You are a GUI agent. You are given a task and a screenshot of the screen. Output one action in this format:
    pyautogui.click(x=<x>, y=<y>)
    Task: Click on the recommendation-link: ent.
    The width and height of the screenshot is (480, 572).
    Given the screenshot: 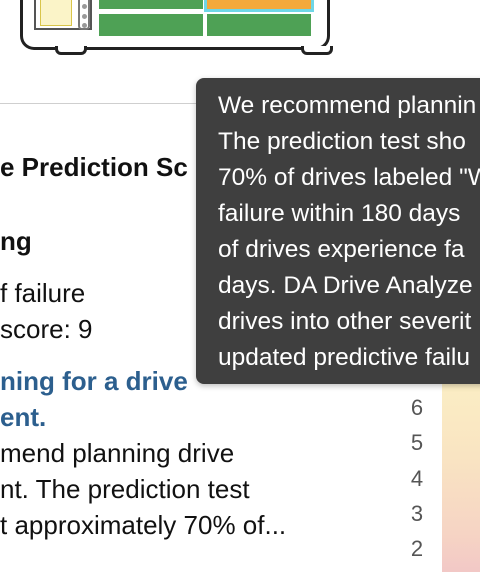 What is the action you would take?
    pyautogui.click(x=23, y=417)
    